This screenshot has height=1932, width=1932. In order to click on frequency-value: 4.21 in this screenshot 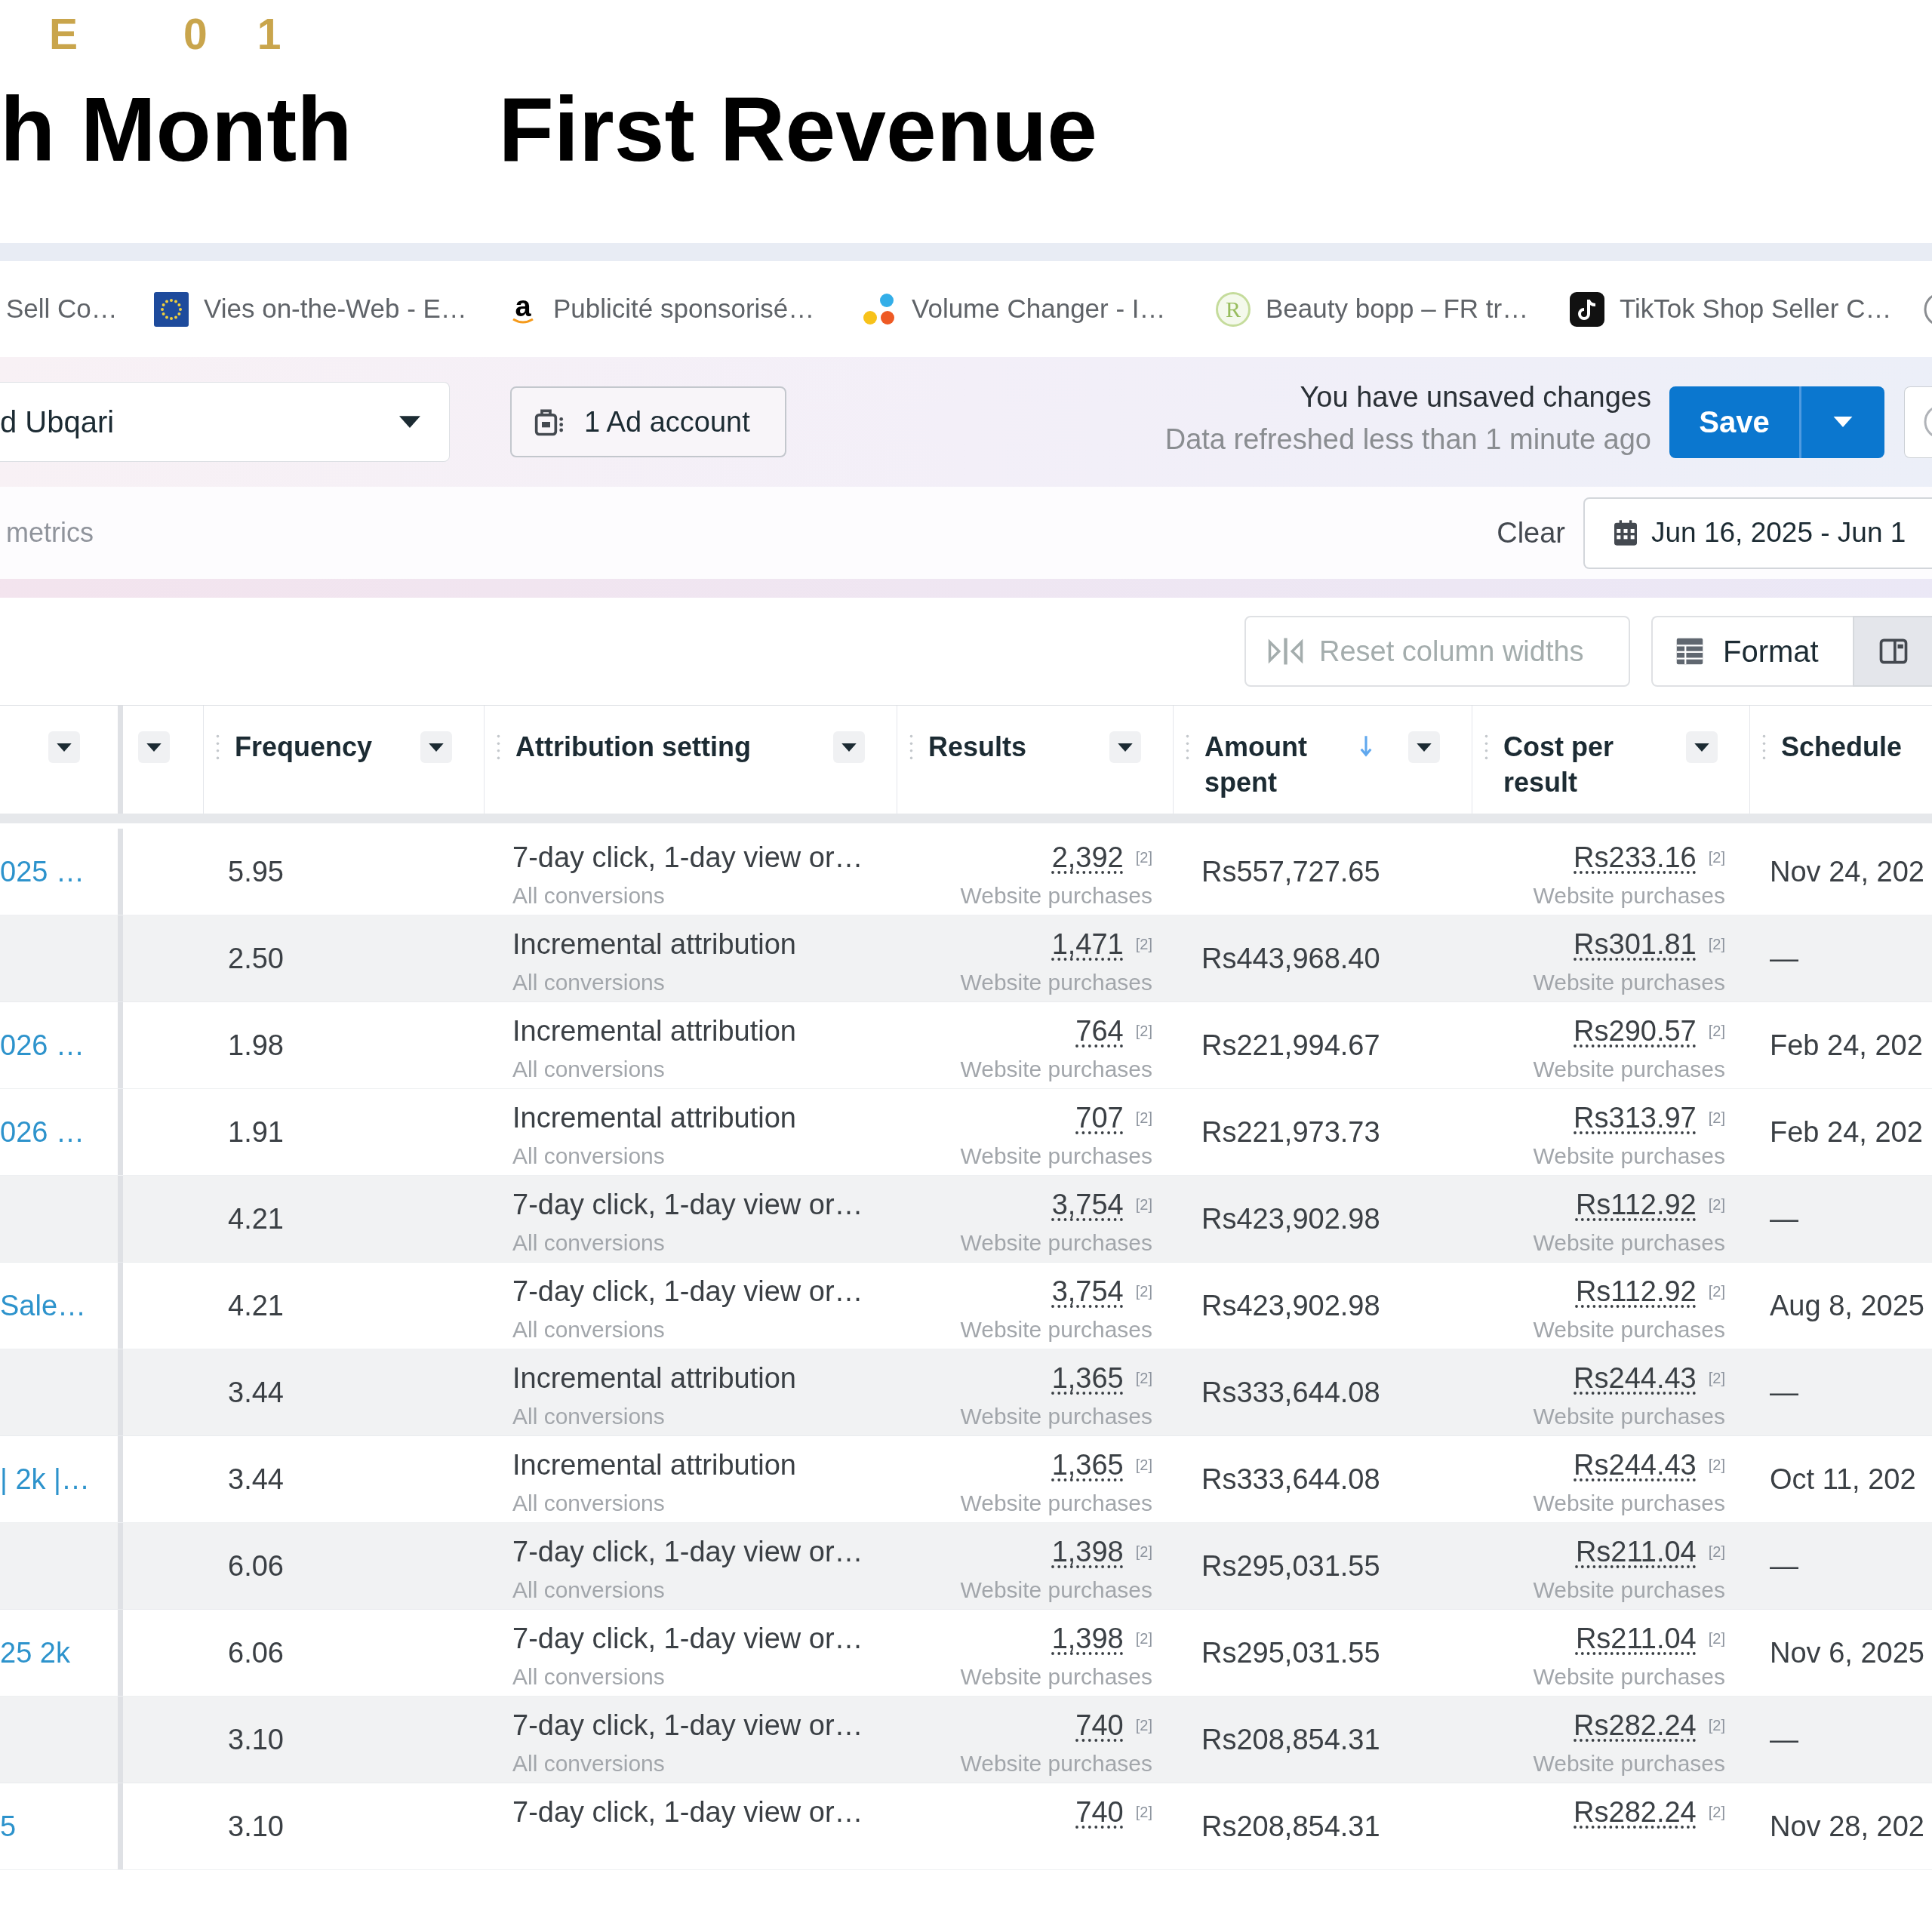, I will do `click(256, 1218)`.